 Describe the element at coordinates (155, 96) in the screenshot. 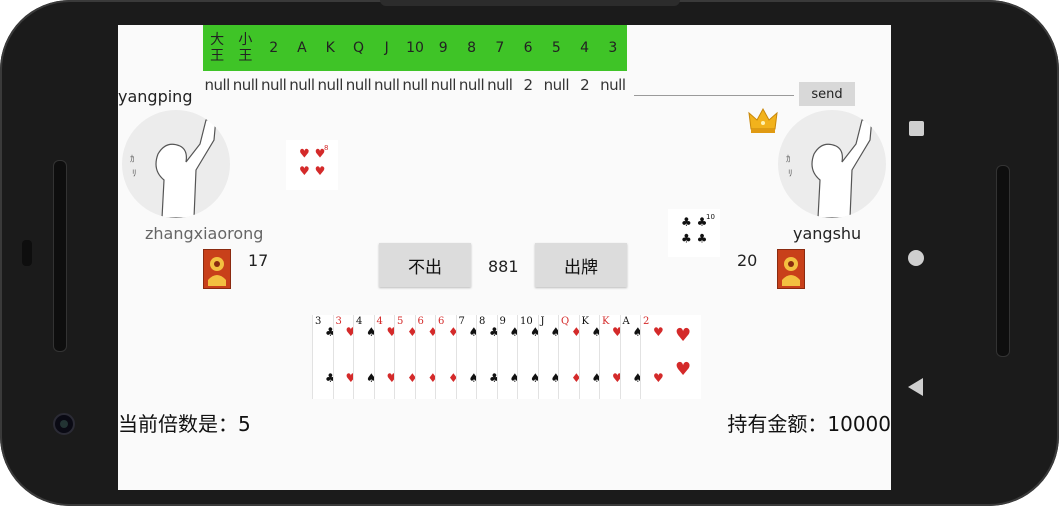

I see `player-name-top-left: yangping` at that location.